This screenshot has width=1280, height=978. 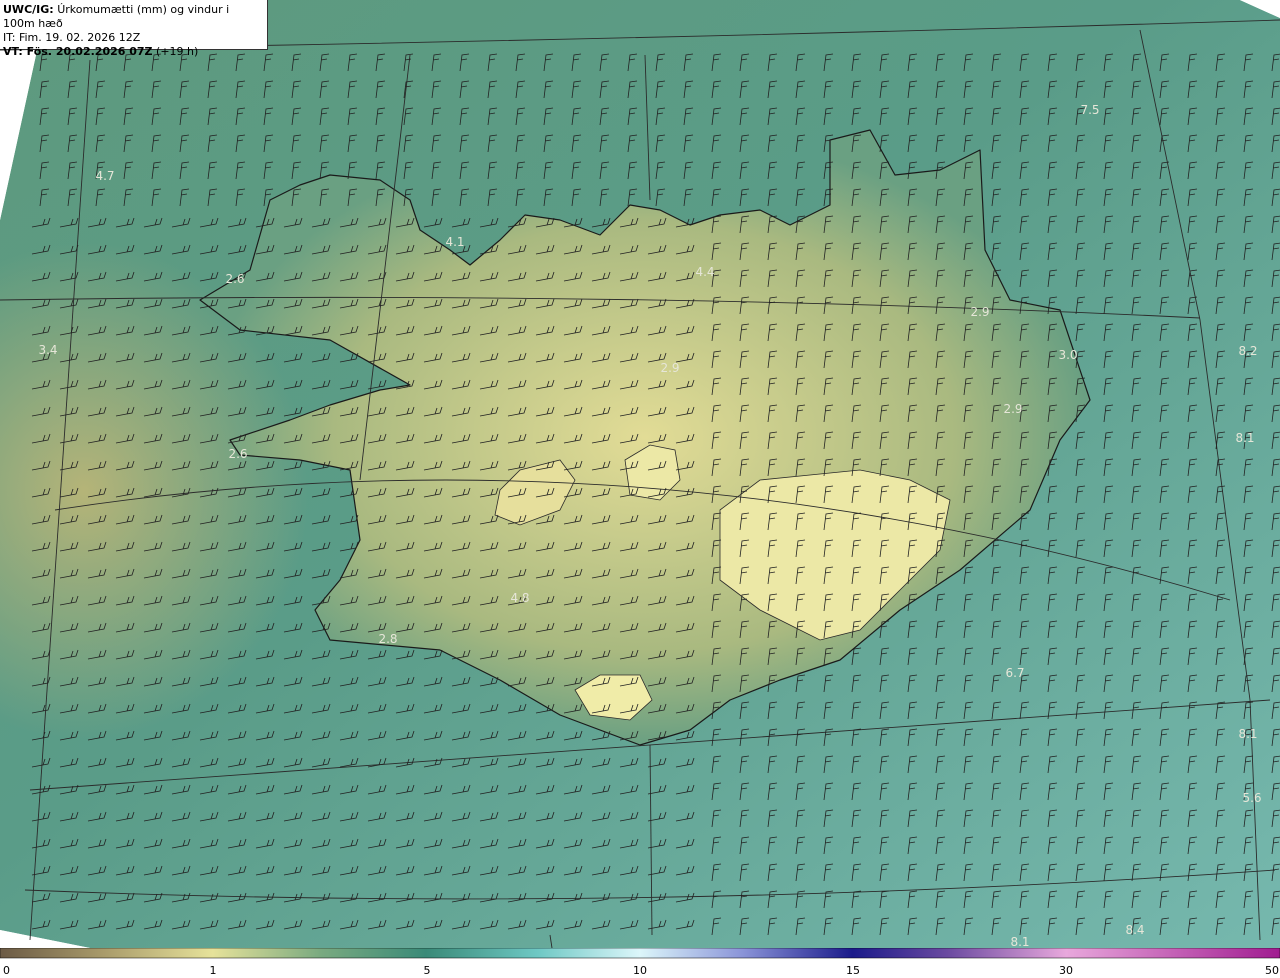 What do you see at coordinates (72, 37) in the screenshot?
I see `initial-time: IT: Fim. 19. 02. 2026 12Z` at bounding box center [72, 37].